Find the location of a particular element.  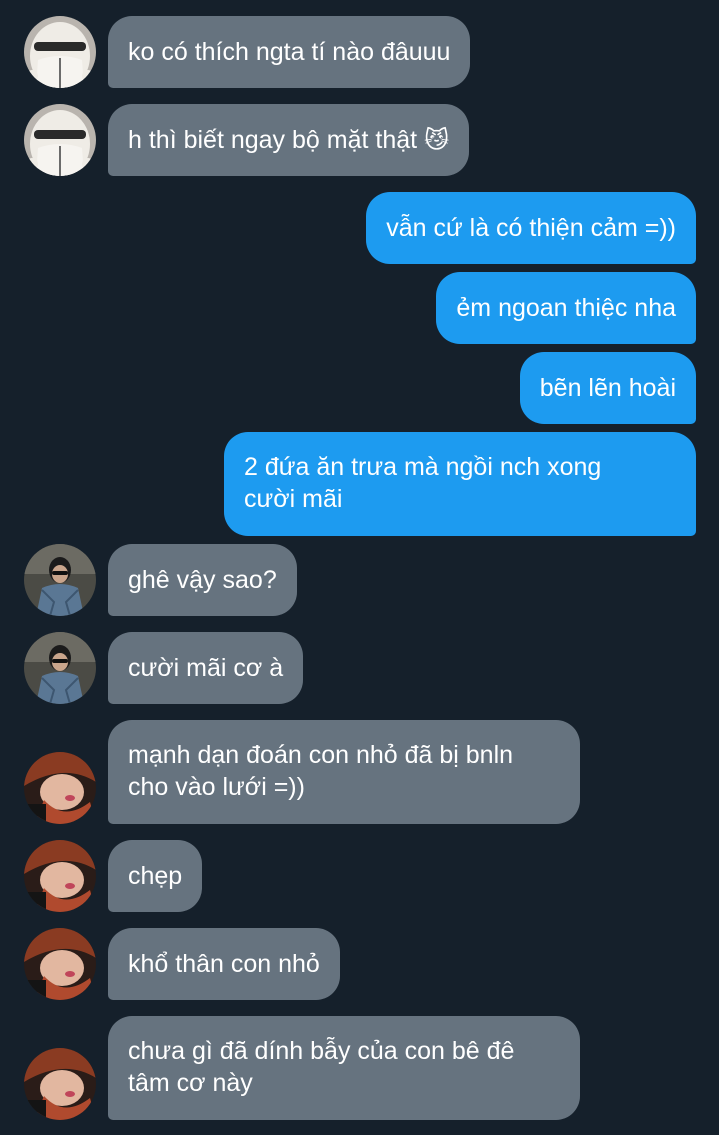

outgoing-message-bubble: 2 đứa ăn trưa mà ngồi nch xong cười mãi is located at coordinates (460, 484).